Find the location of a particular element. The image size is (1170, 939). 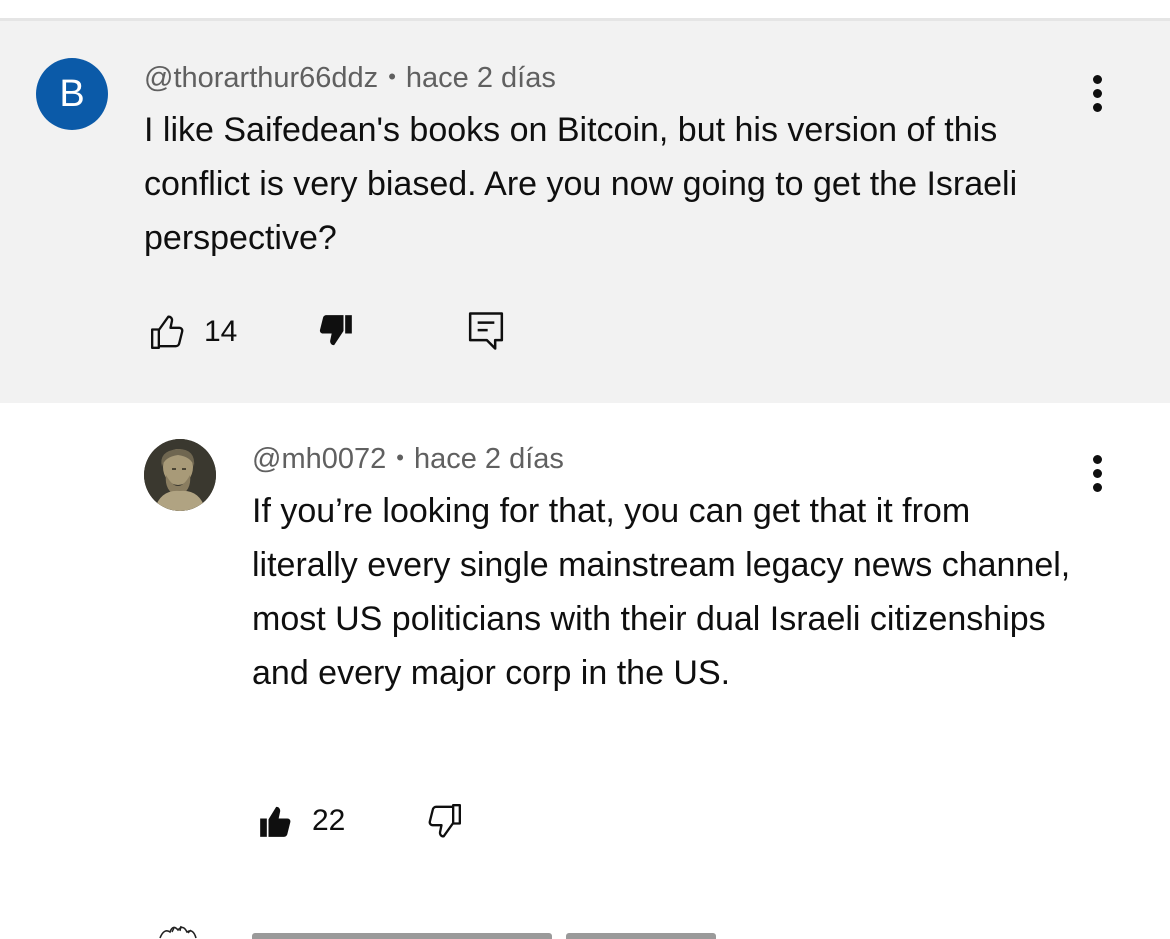

partial-avatar-image is located at coordinates (178, 932).